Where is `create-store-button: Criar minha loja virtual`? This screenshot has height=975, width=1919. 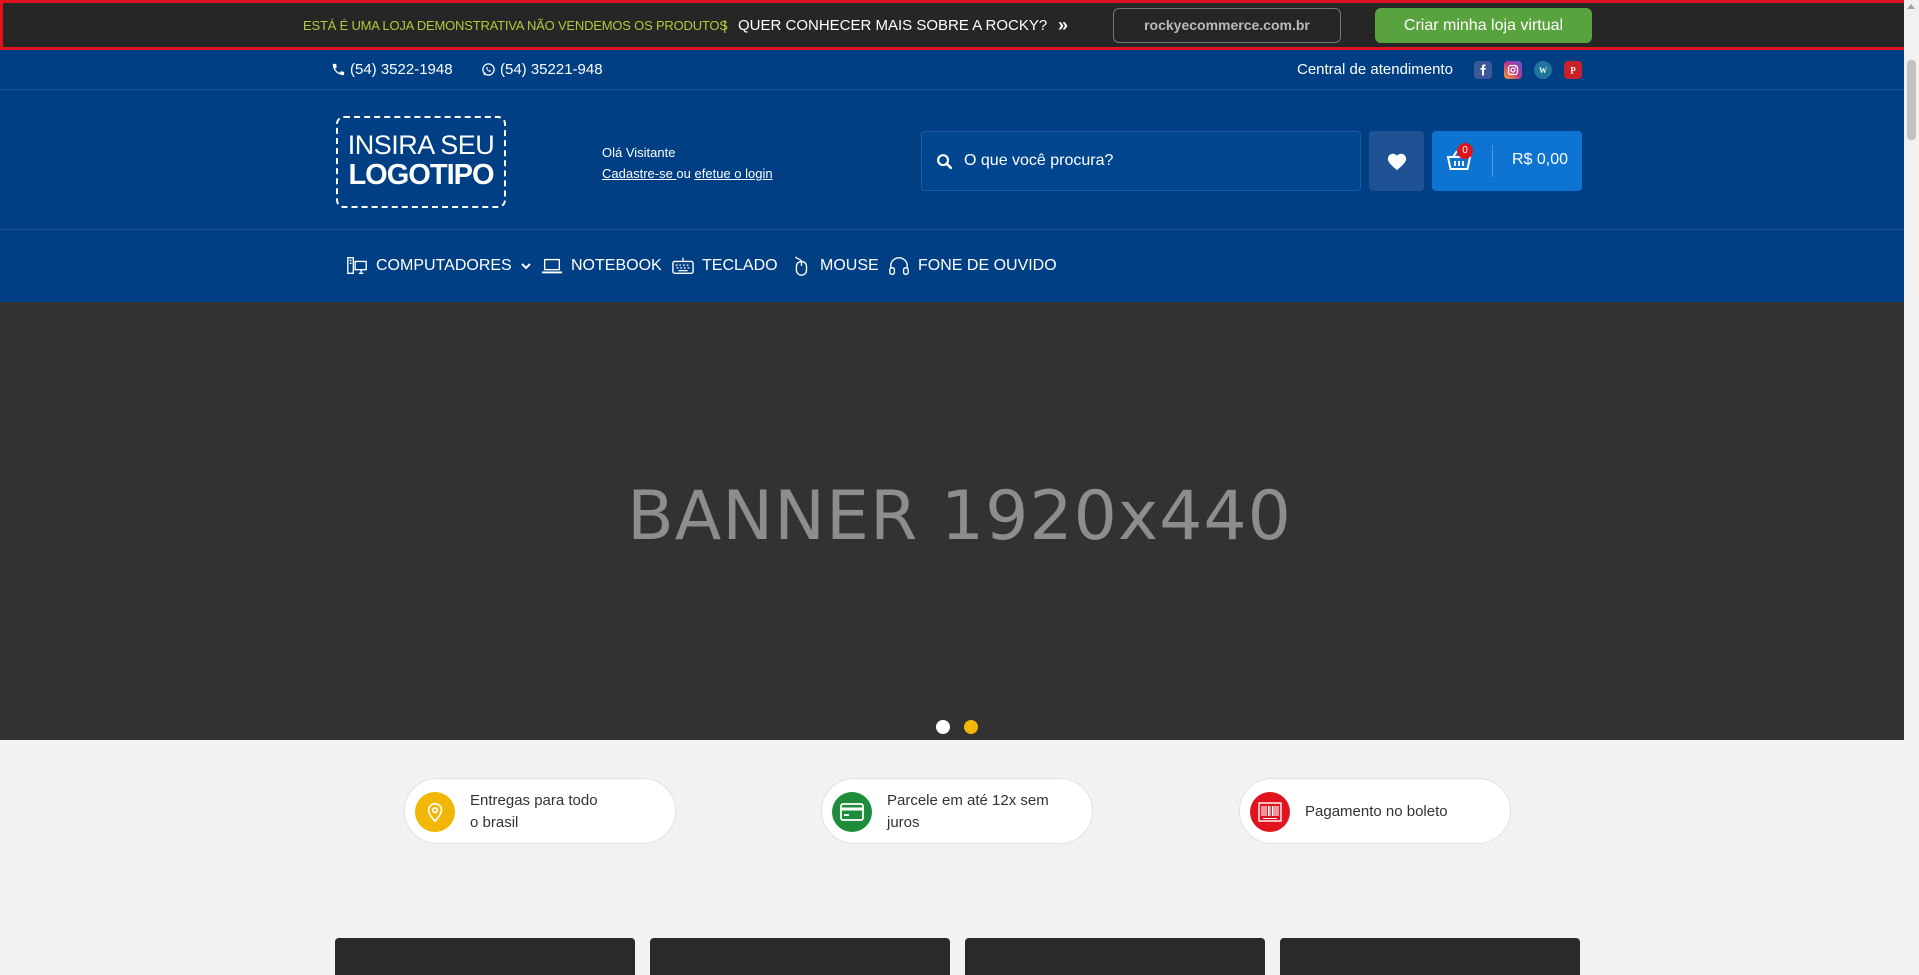 create-store-button: Criar minha loja virtual is located at coordinates (1483, 25).